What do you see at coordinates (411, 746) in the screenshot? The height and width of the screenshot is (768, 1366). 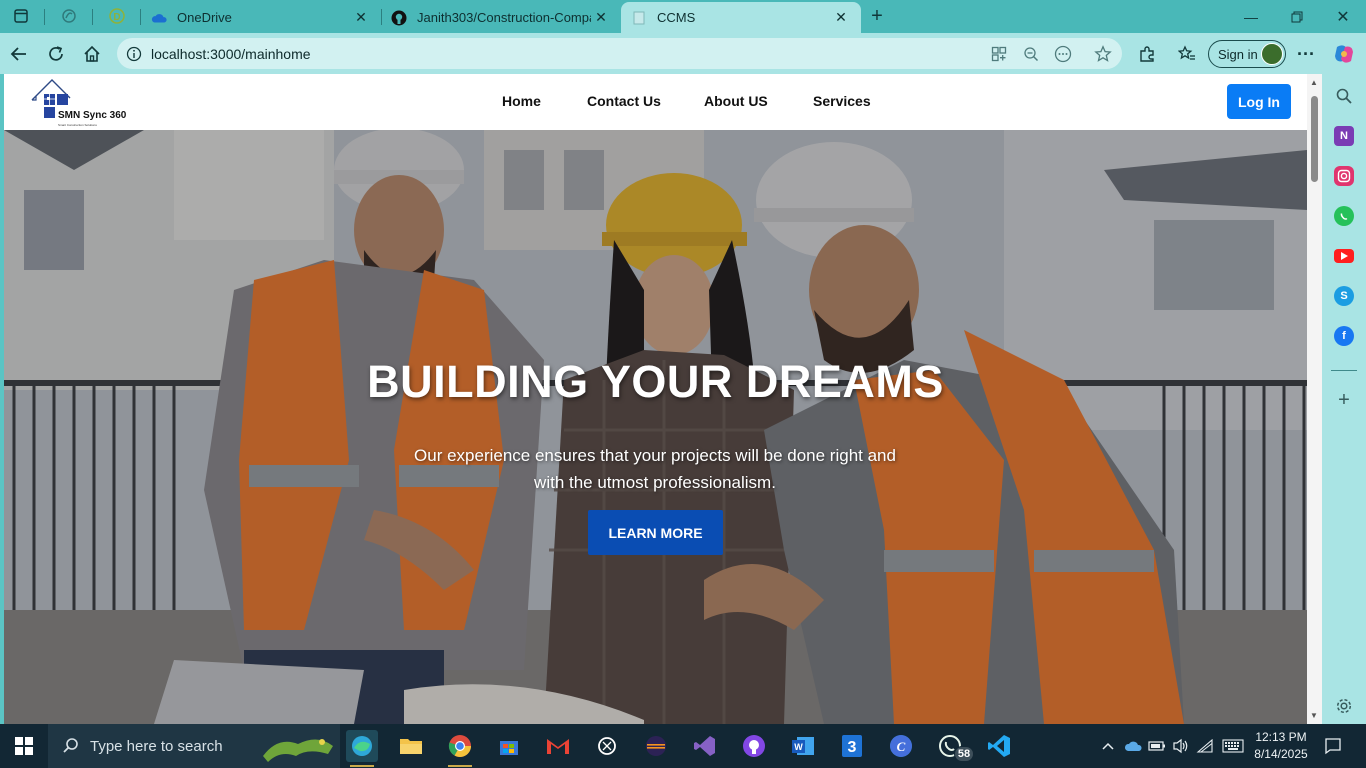 I see `taskbar-file-explorer` at bounding box center [411, 746].